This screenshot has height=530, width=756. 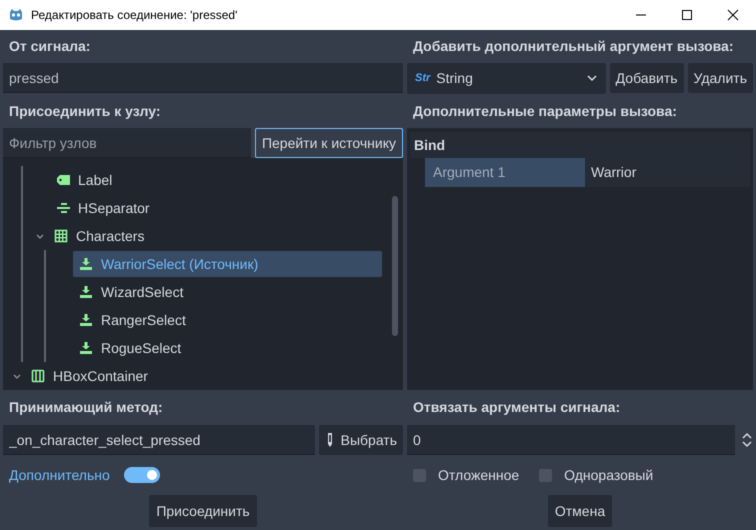 I want to click on pick-button: Выбрать, so click(x=360, y=440).